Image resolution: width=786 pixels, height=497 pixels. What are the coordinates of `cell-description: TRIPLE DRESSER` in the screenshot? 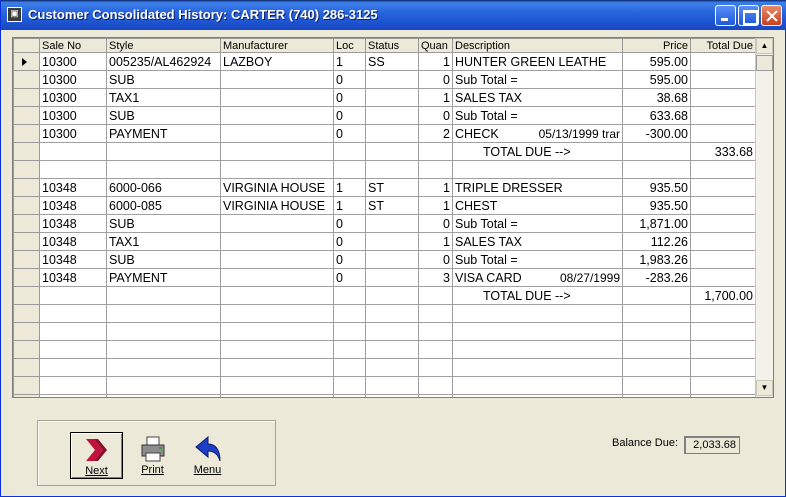 It's located at (537, 187).